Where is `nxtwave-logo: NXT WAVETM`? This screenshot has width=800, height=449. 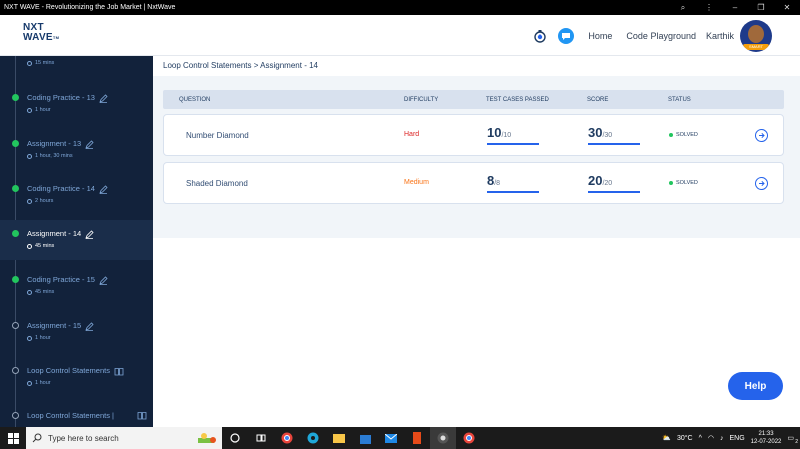
nxtwave-logo: NXT WAVETM is located at coordinates (44, 33).